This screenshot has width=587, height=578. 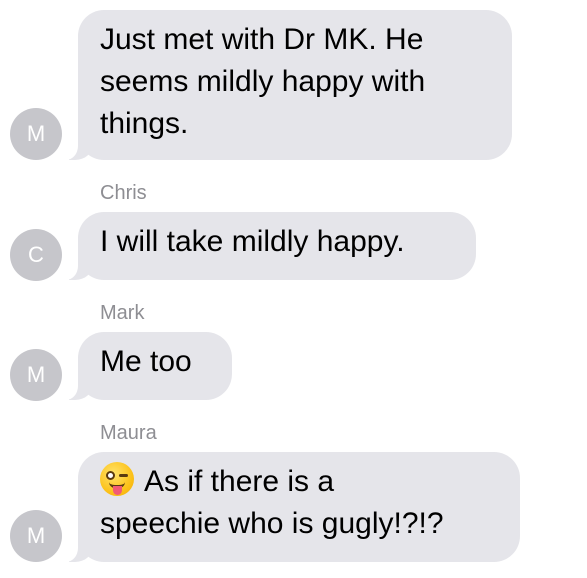 I want to click on avatar-initial: C, so click(x=36, y=254).